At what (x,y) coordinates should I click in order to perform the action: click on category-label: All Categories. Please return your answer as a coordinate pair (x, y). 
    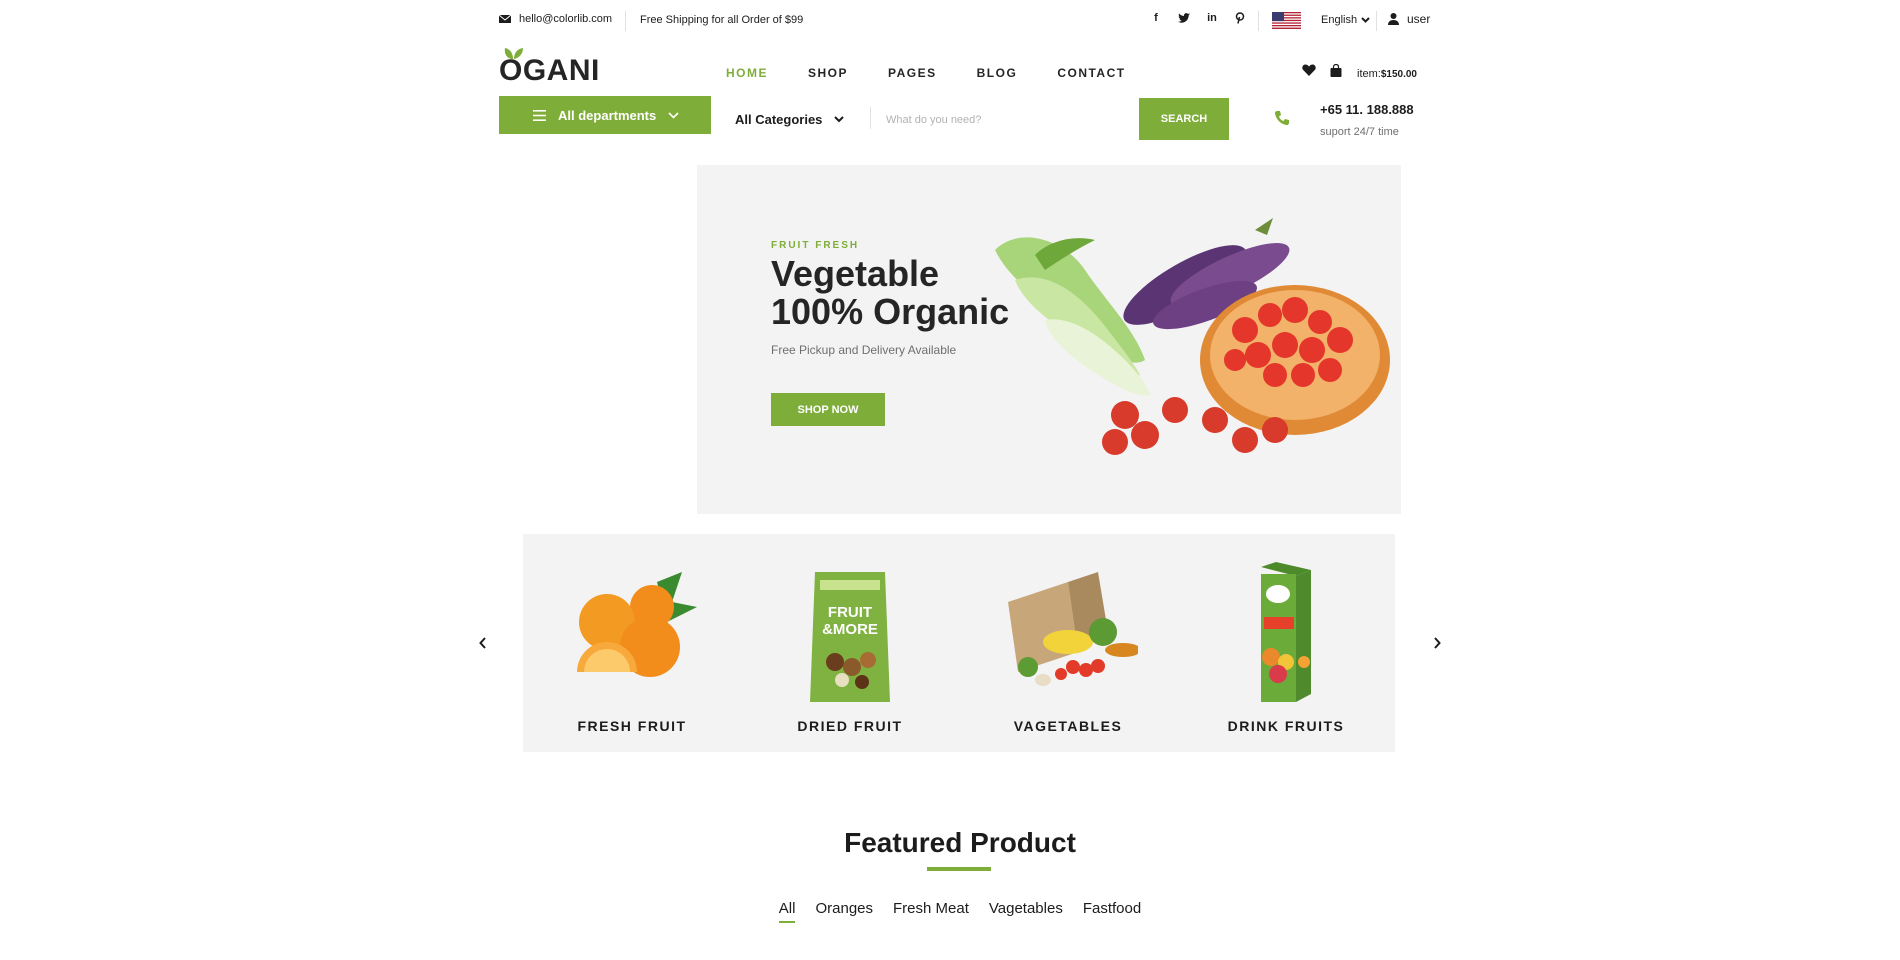
    Looking at the image, I should click on (779, 119).